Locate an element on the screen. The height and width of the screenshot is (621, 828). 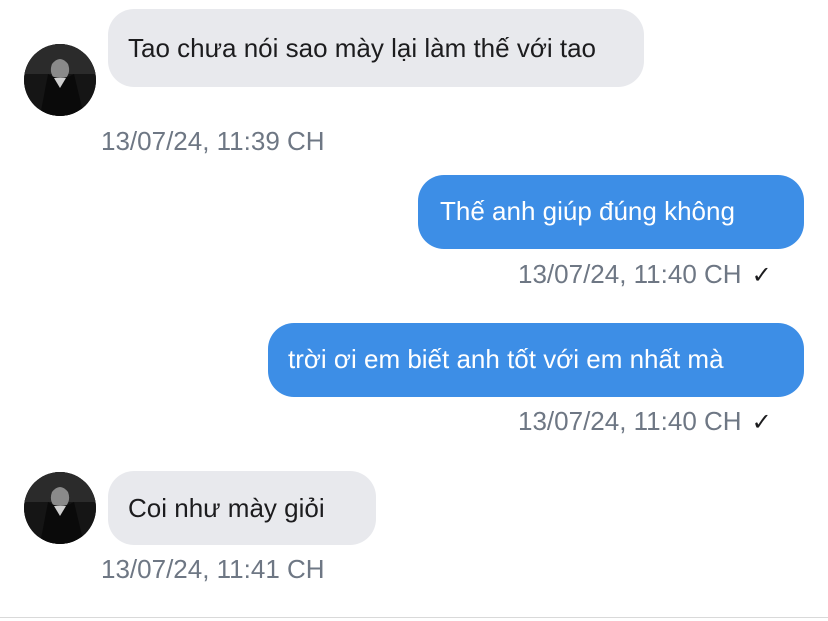
message-bubble-outgoing: Thế anh giúp đúng không is located at coordinates (611, 212).